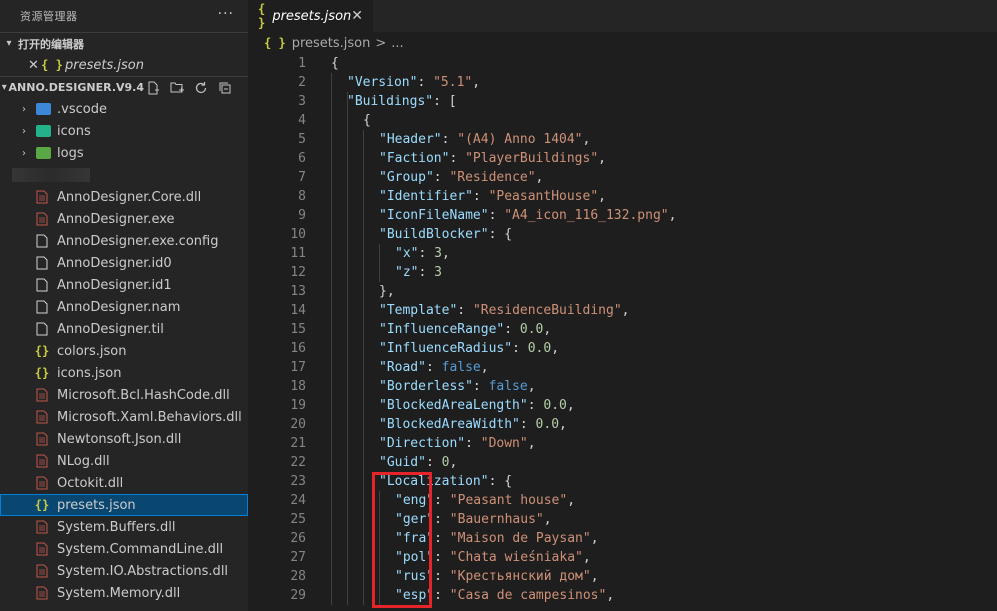 The image size is (997, 611). Describe the element at coordinates (418, 310) in the screenshot. I see `json-key: "Template"` at that location.